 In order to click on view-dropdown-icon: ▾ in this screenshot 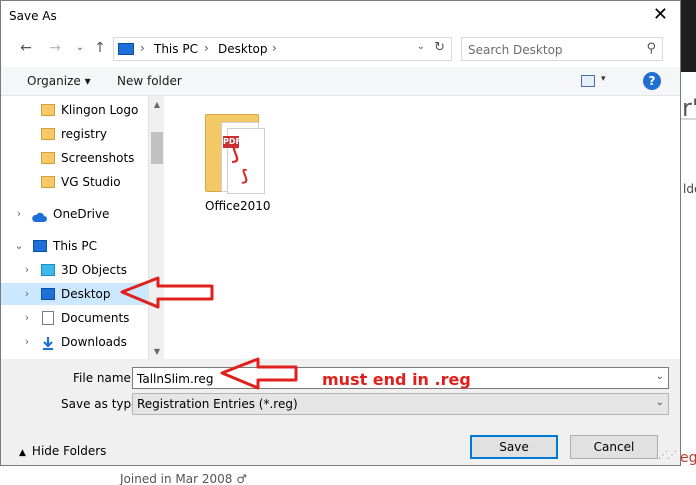, I will do `click(603, 79)`.